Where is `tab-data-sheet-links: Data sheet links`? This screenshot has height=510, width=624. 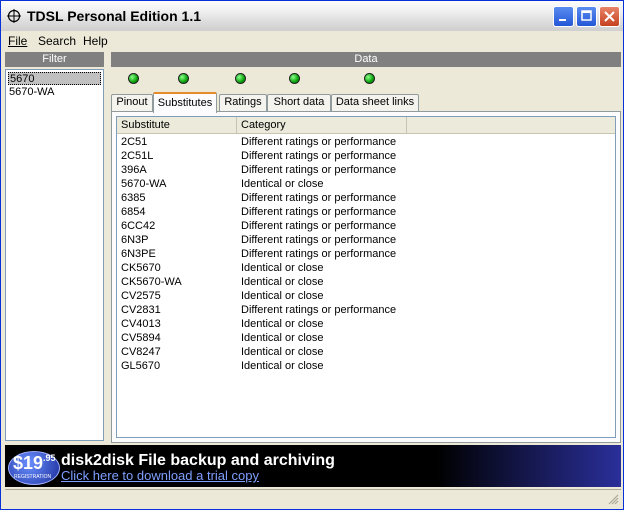
tab-data-sheet-links: Data sheet links is located at coordinates (375, 102).